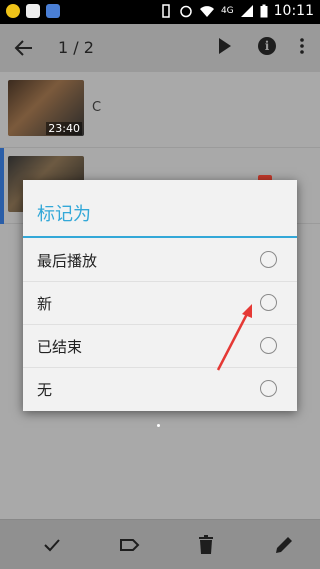 This screenshot has height=569, width=320. I want to click on option-last-played: 最后播放, so click(160, 260).